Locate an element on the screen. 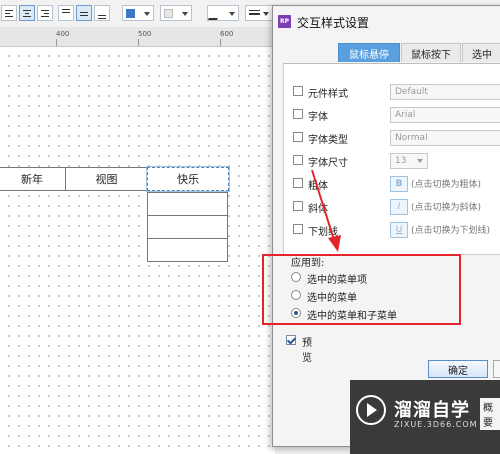  watermark-name: 溜溜自学 is located at coordinates (432, 410).